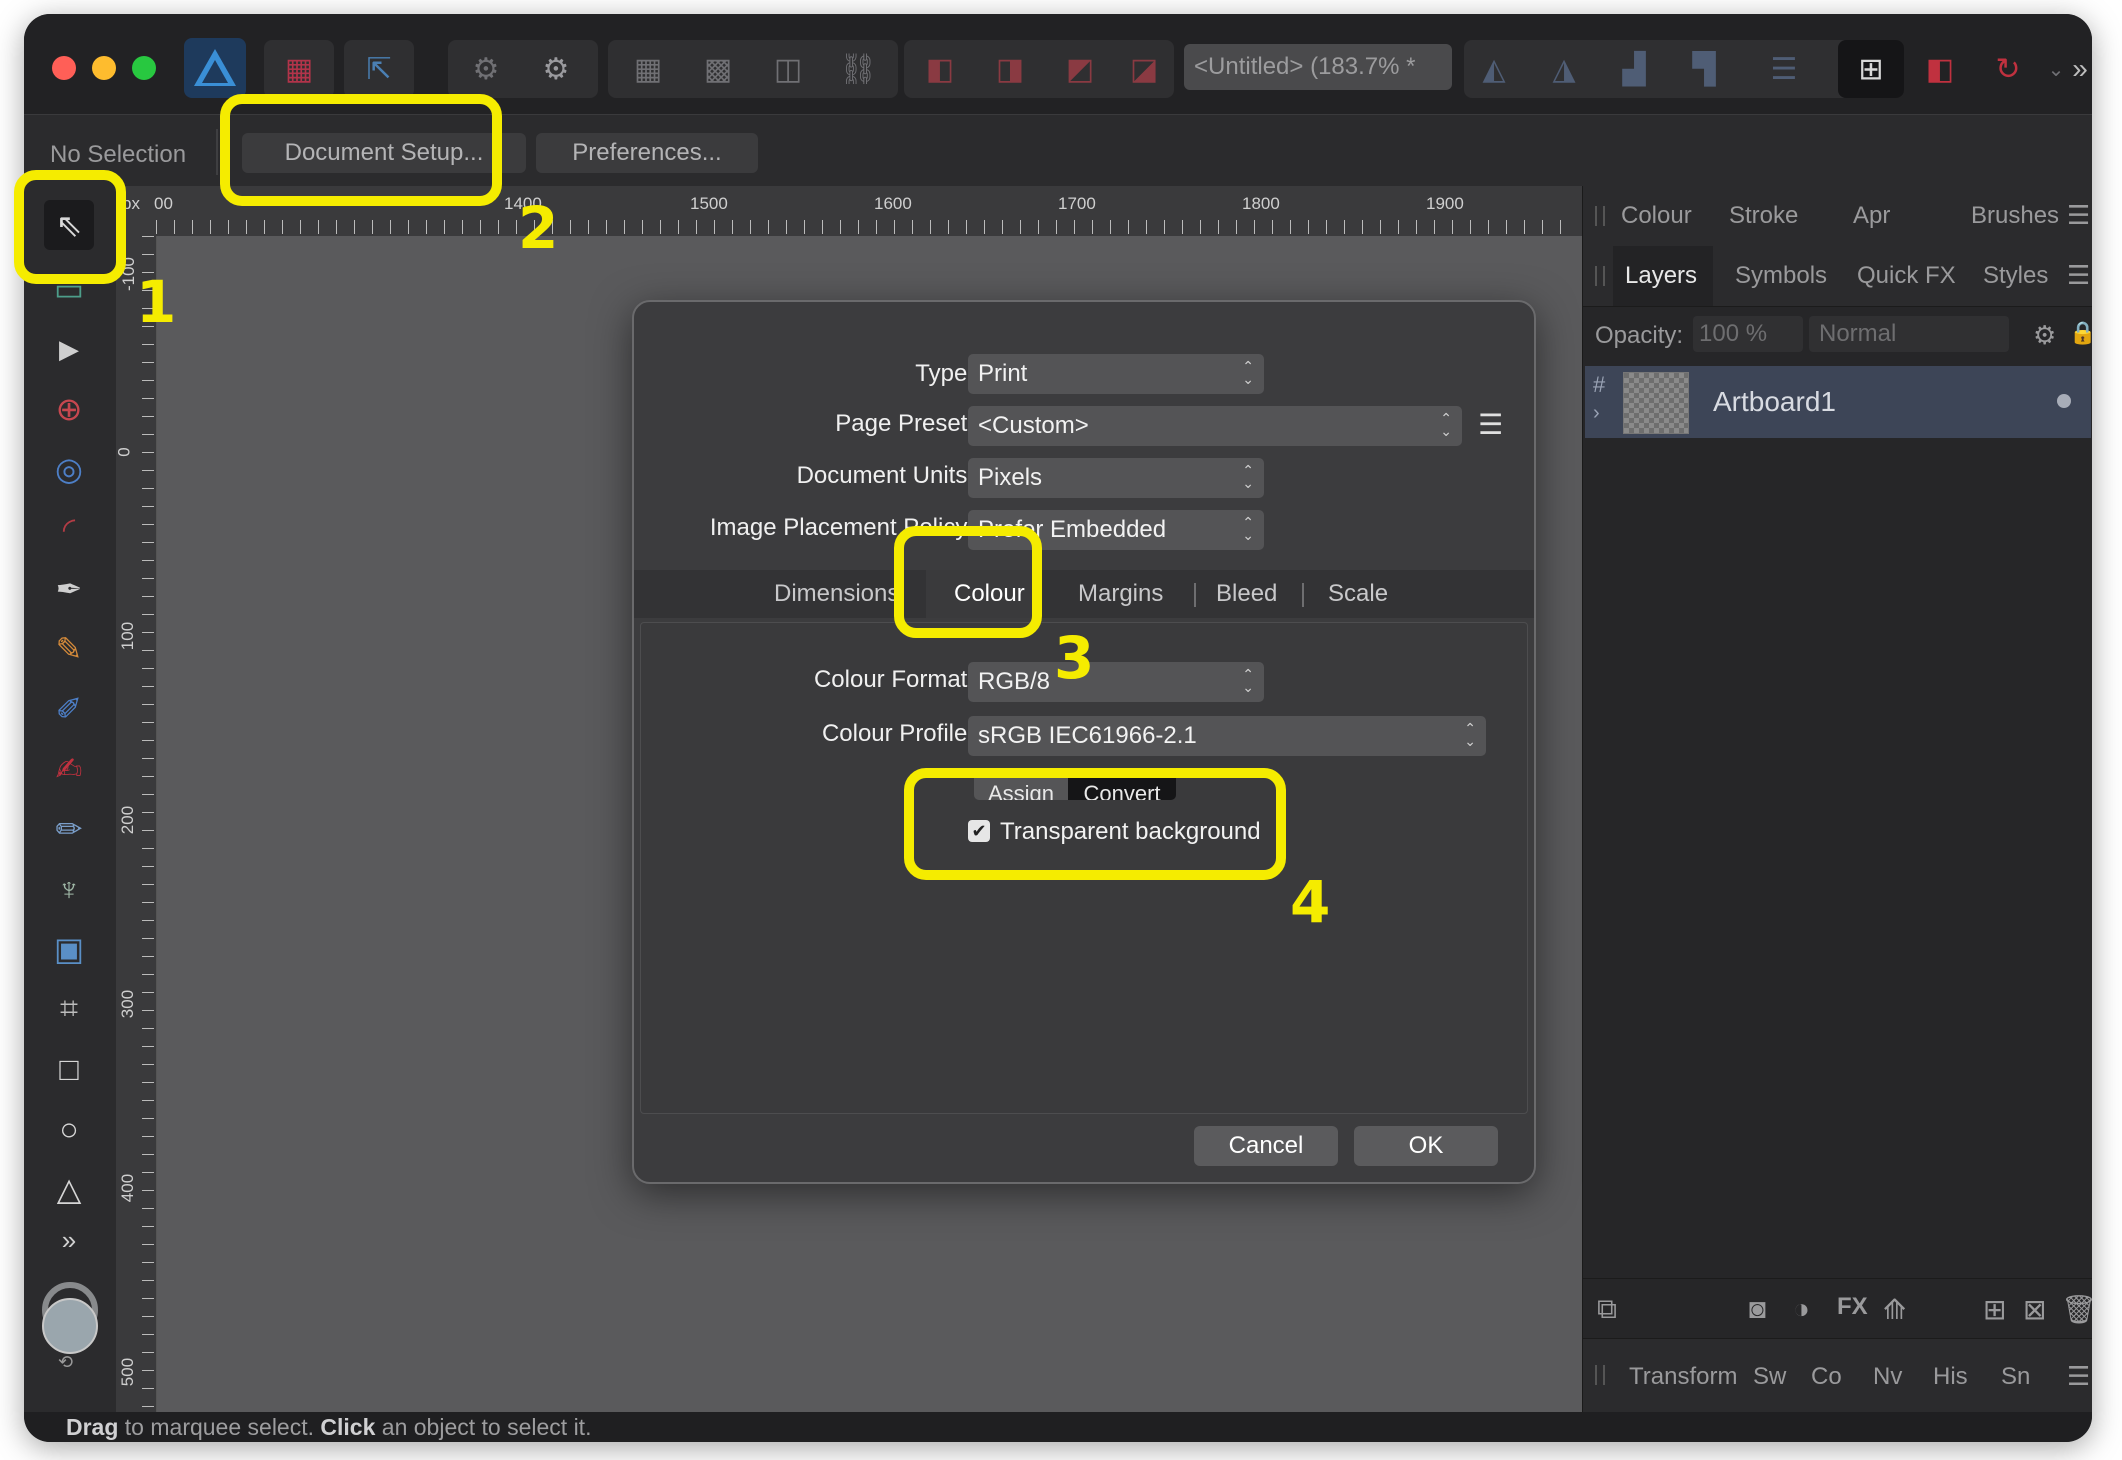 This screenshot has width=2122, height=1460. Describe the element at coordinates (69, 1129) in the screenshot. I see `ellipse-tool-icon: ○` at that location.